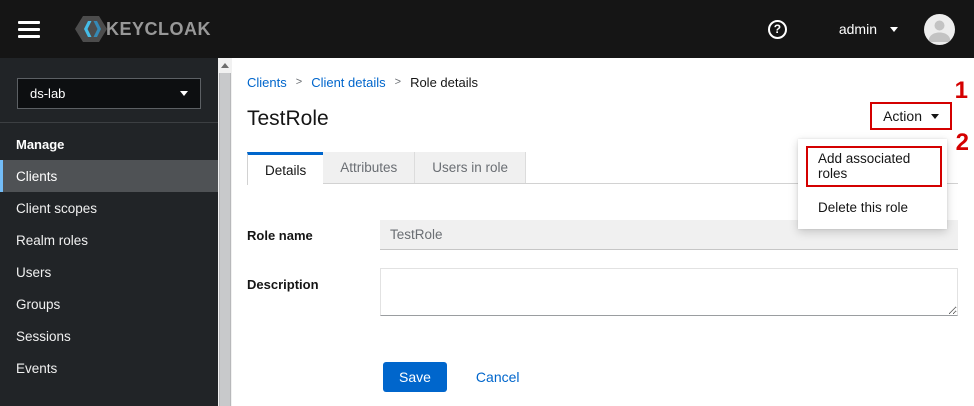  Describe the element at coordinates (91, 29) in the screenshot. I see `keycloak-logo-icon` at that location.